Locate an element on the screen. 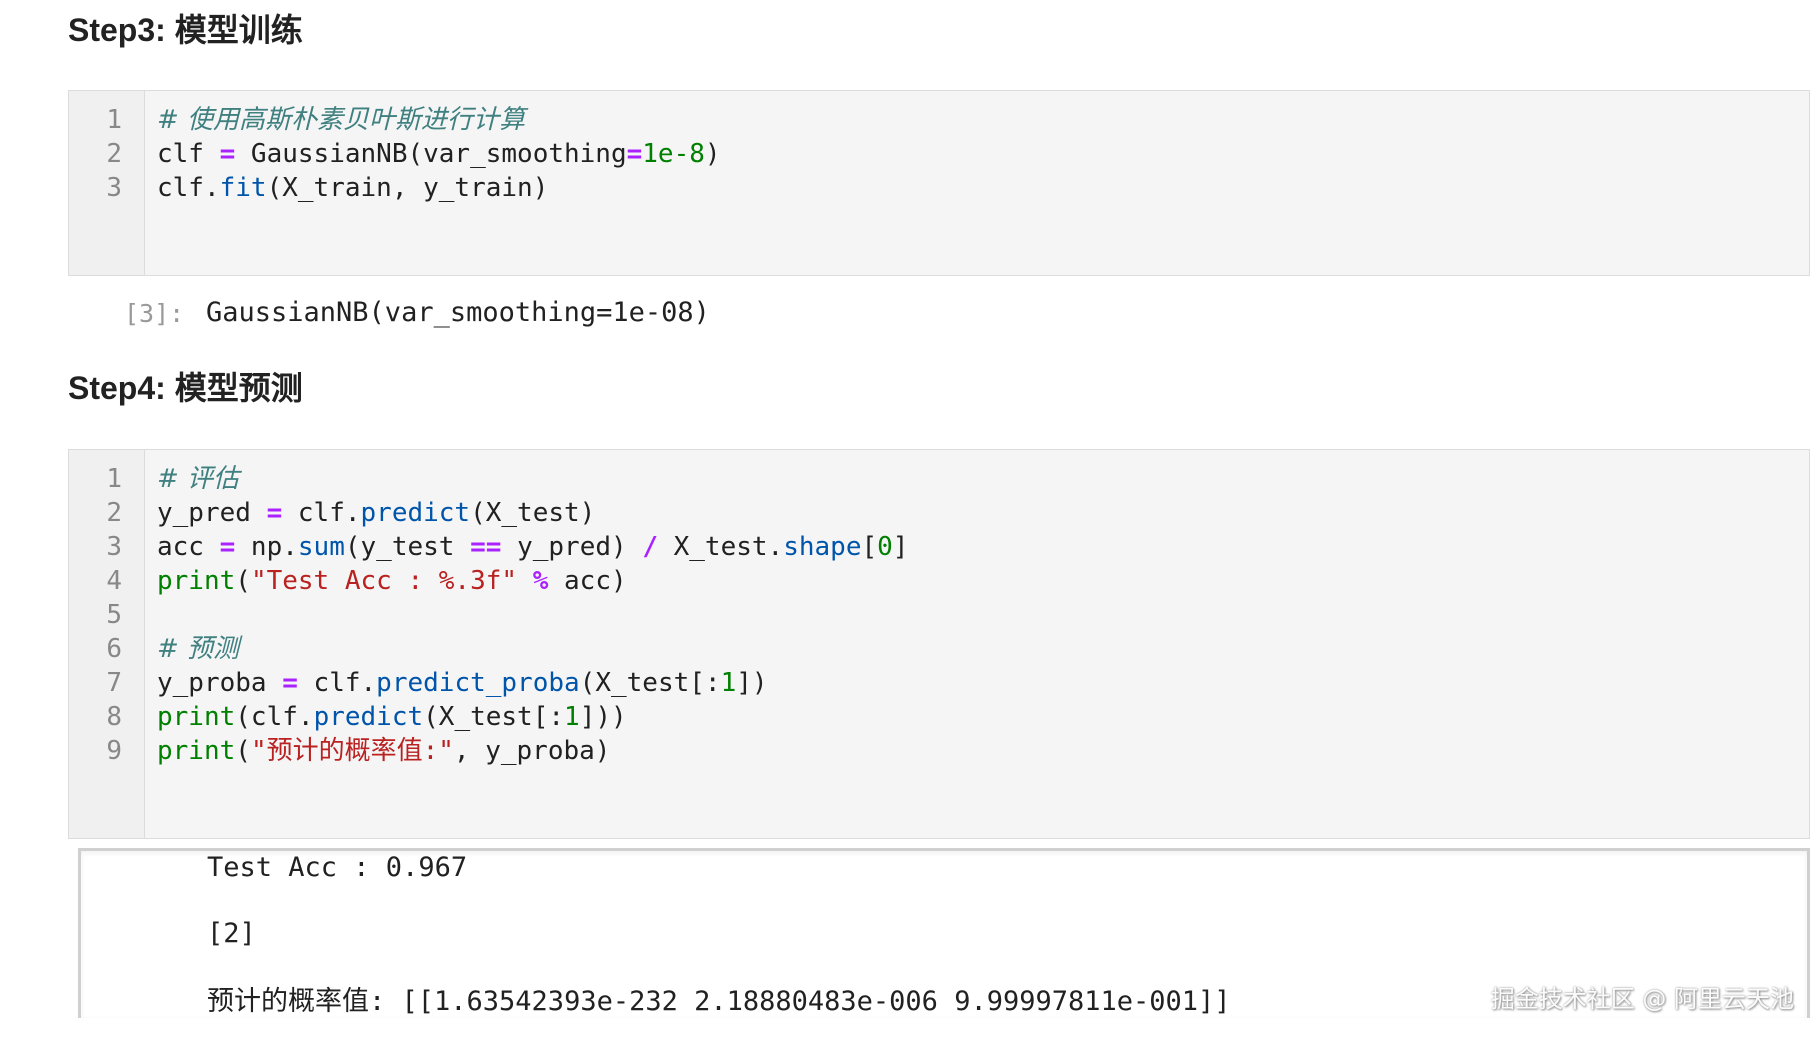 The image size is (1818, 1040). step3-heading: Step3: 模型训练 is located at coordinates (185, 30).